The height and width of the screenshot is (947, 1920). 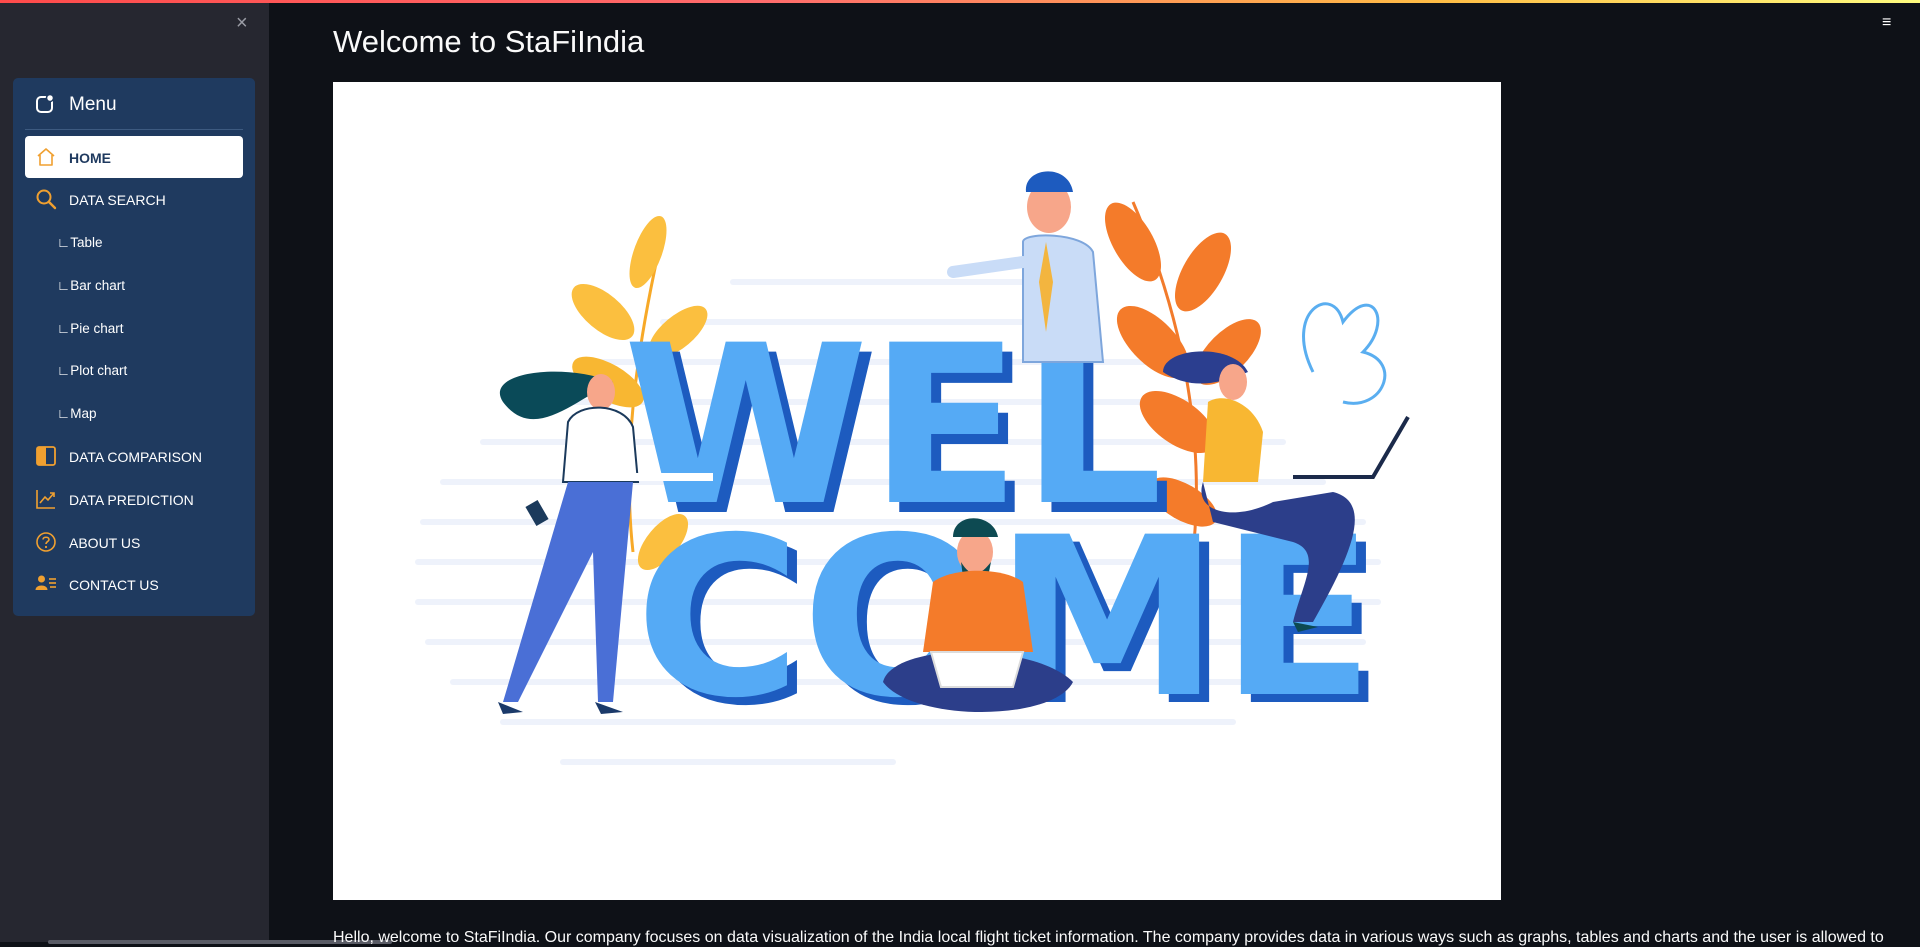 What do you see at coordinates (77, 413) in the screenshot?
I see `nav-item-label: ∟Map` at bounding box center [77, 413].